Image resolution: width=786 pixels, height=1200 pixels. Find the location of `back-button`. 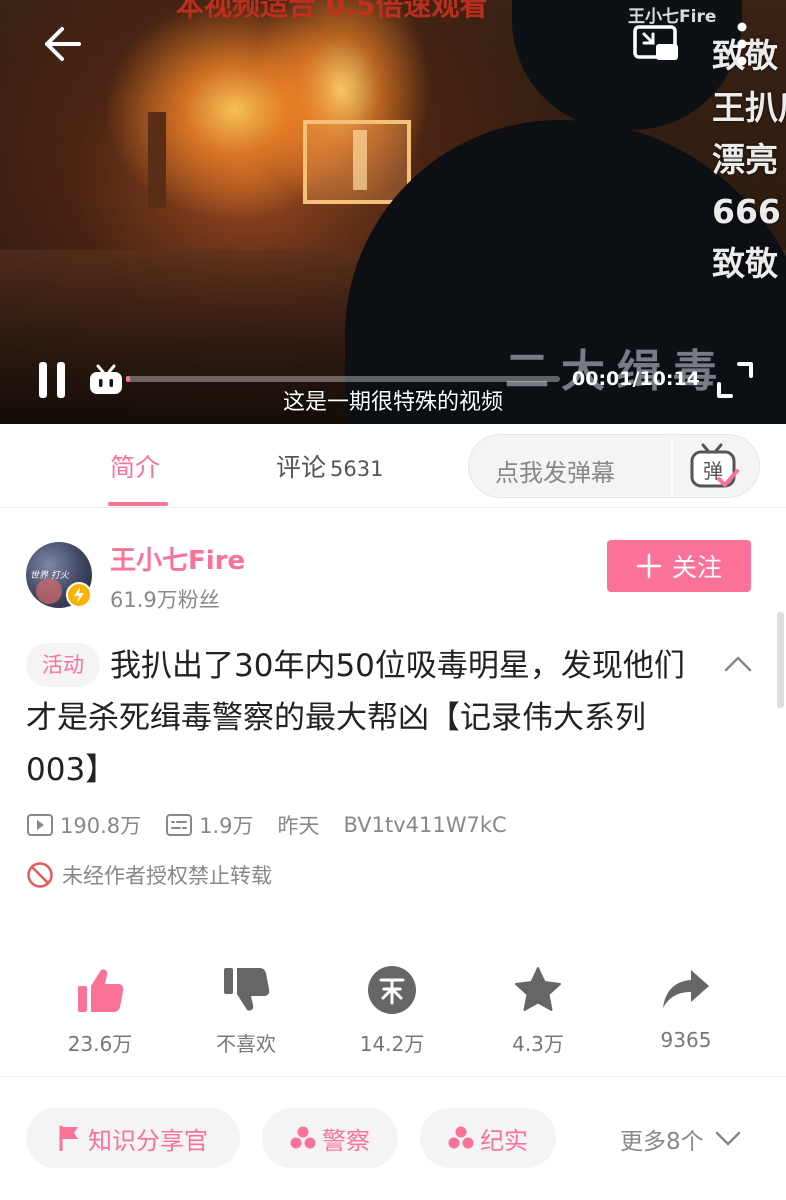

back-button is located at coordinates (62, 44).